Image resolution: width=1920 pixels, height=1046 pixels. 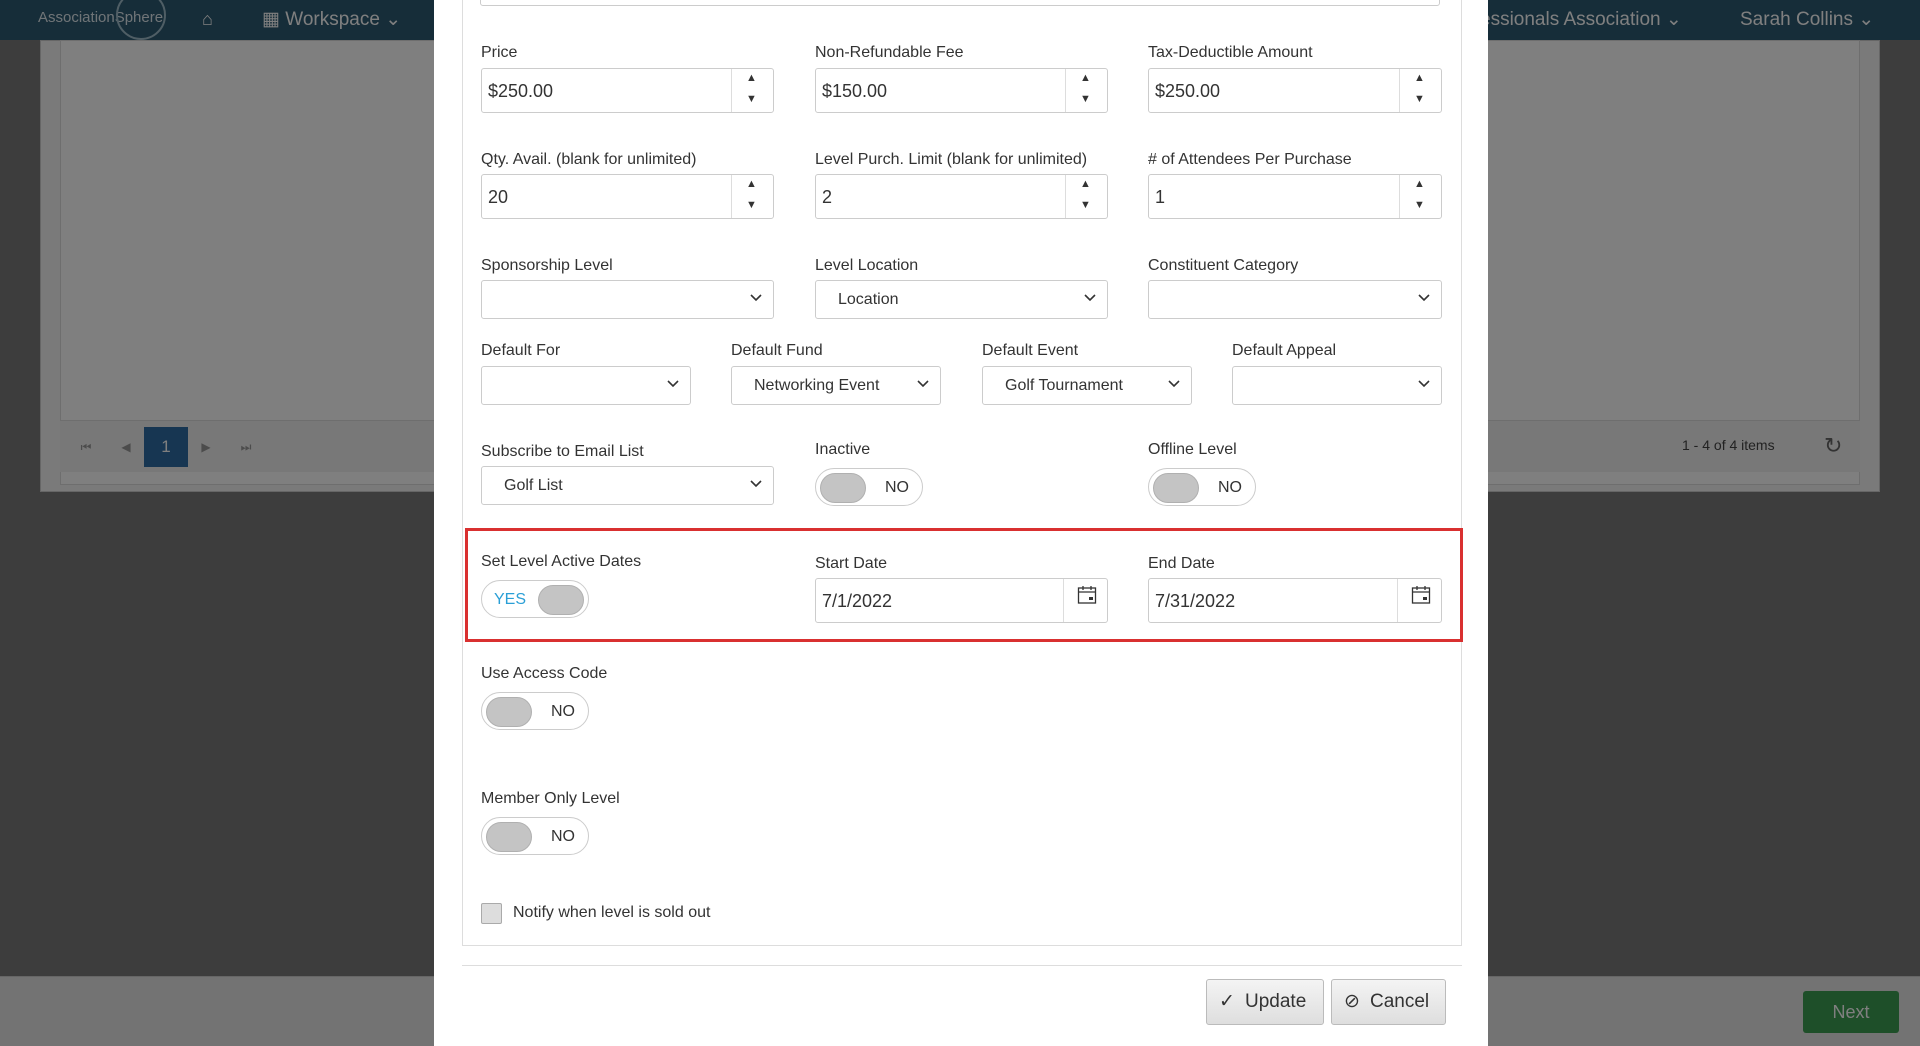 I want to click on access-code-label: Use Access Code, so click(x=544, y=673).